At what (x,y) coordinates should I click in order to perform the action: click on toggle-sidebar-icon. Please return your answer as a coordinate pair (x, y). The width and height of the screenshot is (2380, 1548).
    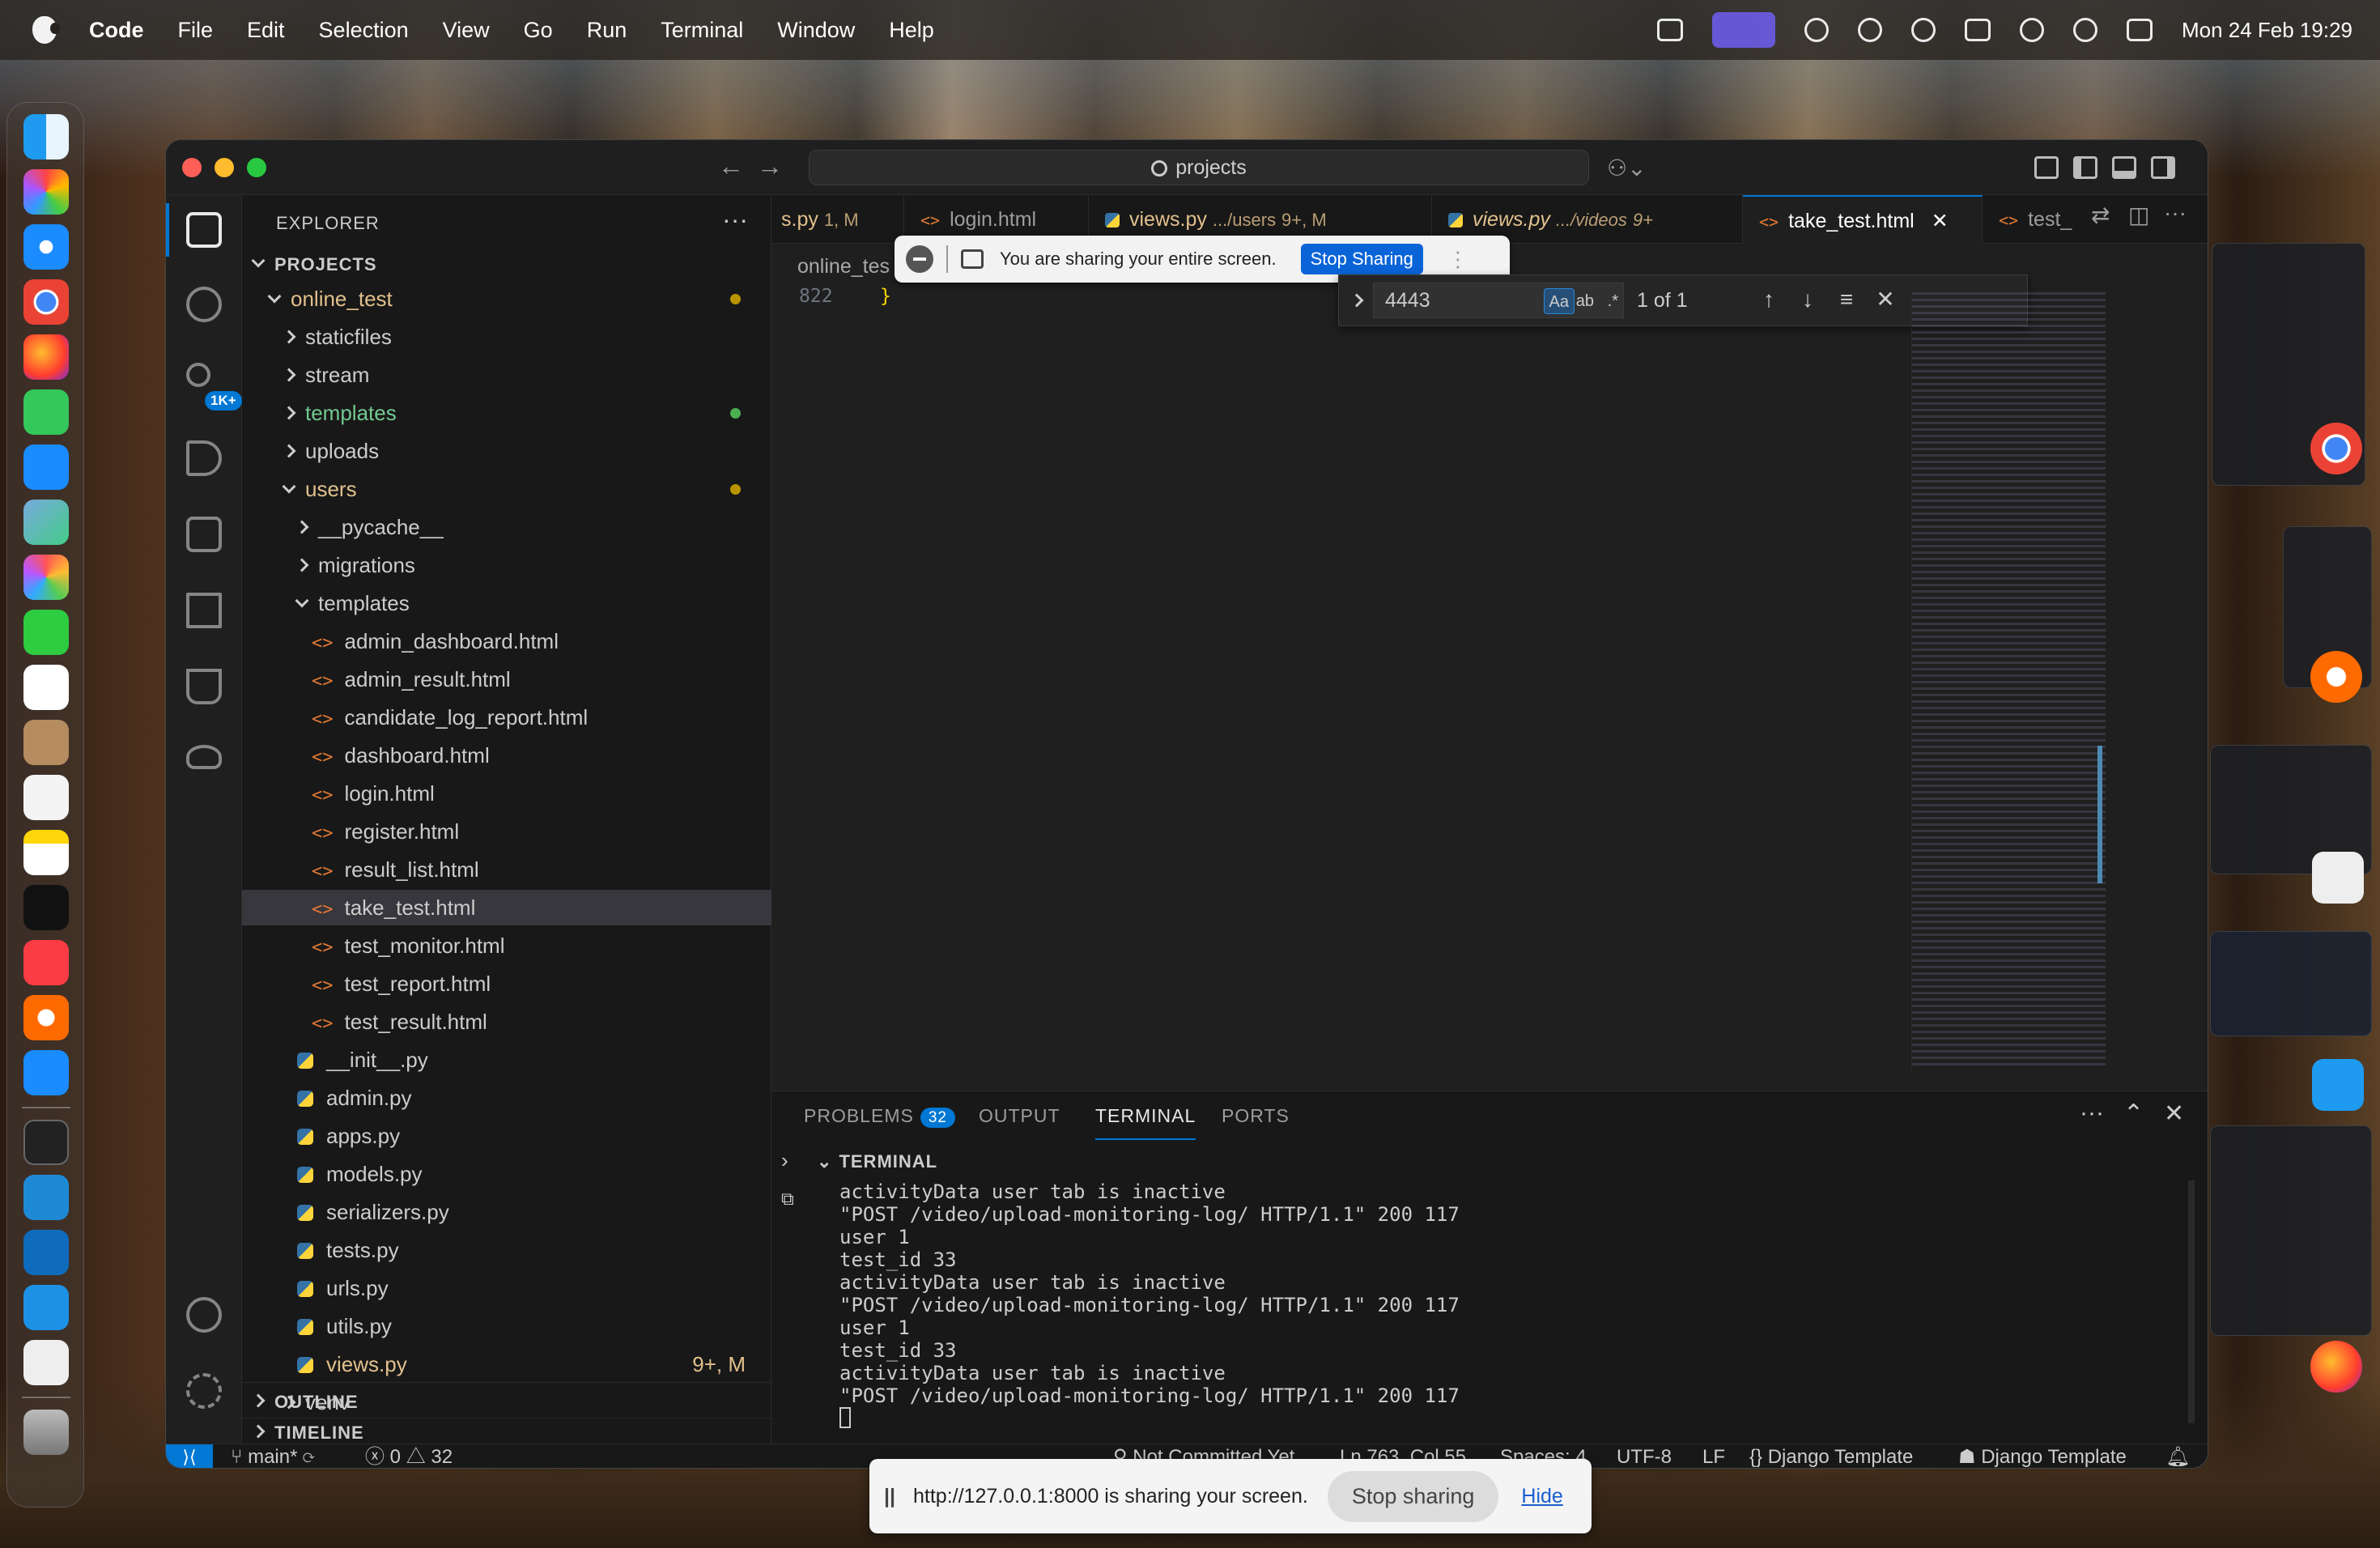
    Looking at the image, I should click on (2085, 167).